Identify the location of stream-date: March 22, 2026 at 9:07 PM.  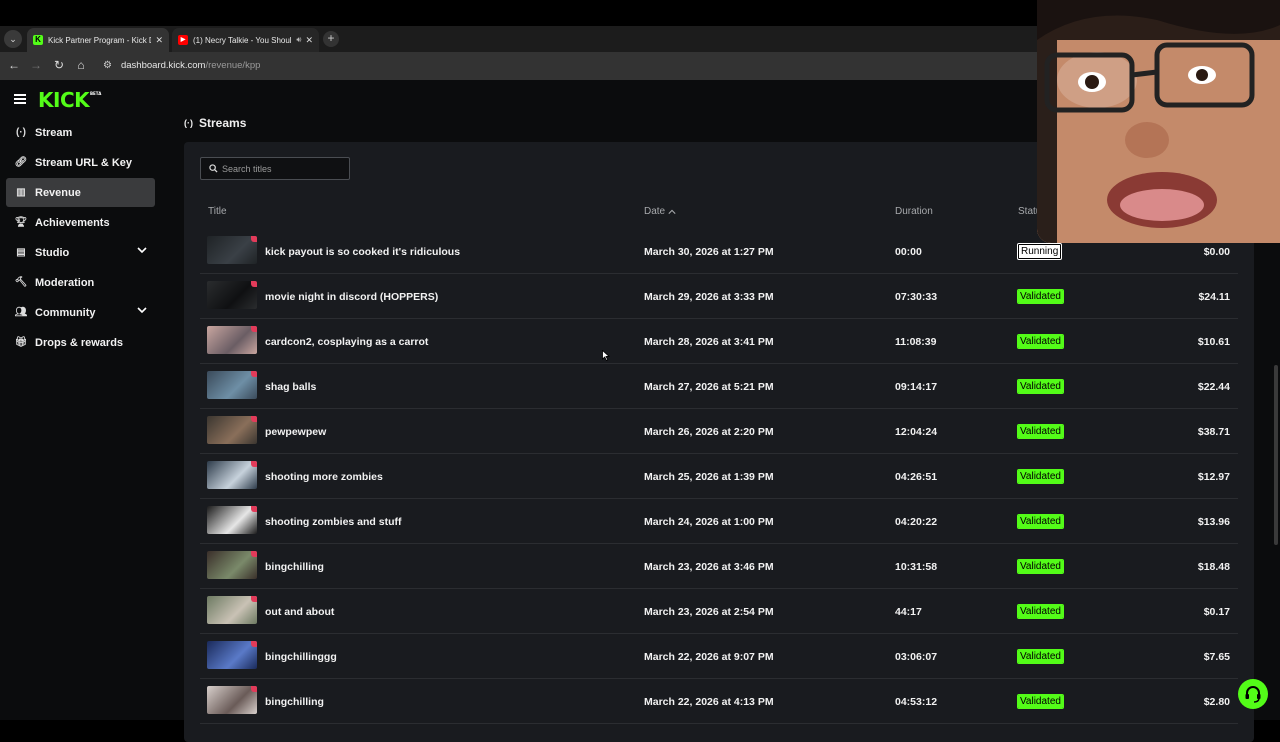
(709, 656).